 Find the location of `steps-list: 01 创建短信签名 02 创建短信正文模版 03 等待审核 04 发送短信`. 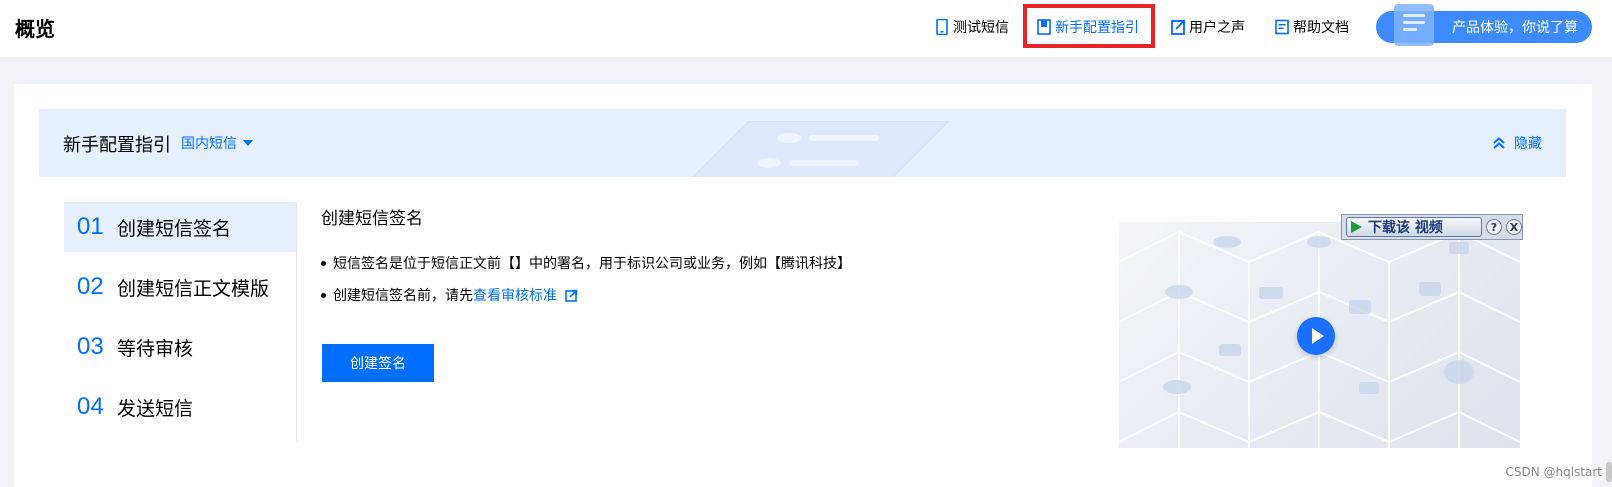

steps-list: 01 创建短信签名 02 创建短信正文模版 03 等待审核 04 发送短信 is located at coordinates (180, 322).